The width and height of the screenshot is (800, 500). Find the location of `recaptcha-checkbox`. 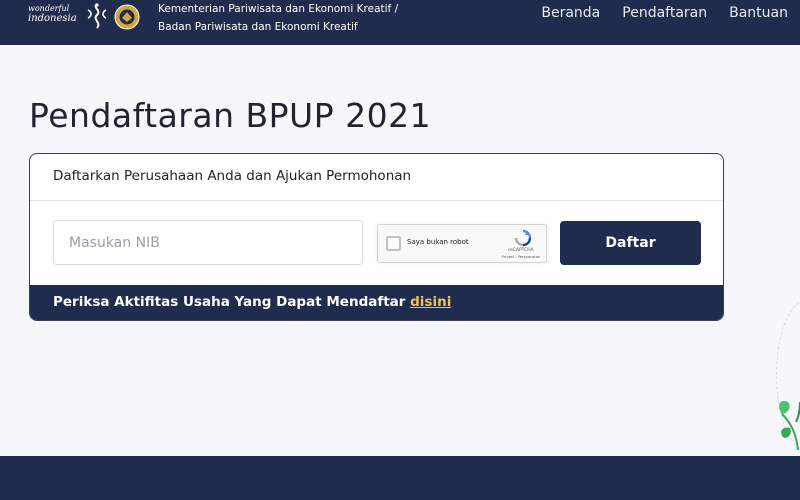

recaptcha-checkbox is located at coordinates (393, 243).